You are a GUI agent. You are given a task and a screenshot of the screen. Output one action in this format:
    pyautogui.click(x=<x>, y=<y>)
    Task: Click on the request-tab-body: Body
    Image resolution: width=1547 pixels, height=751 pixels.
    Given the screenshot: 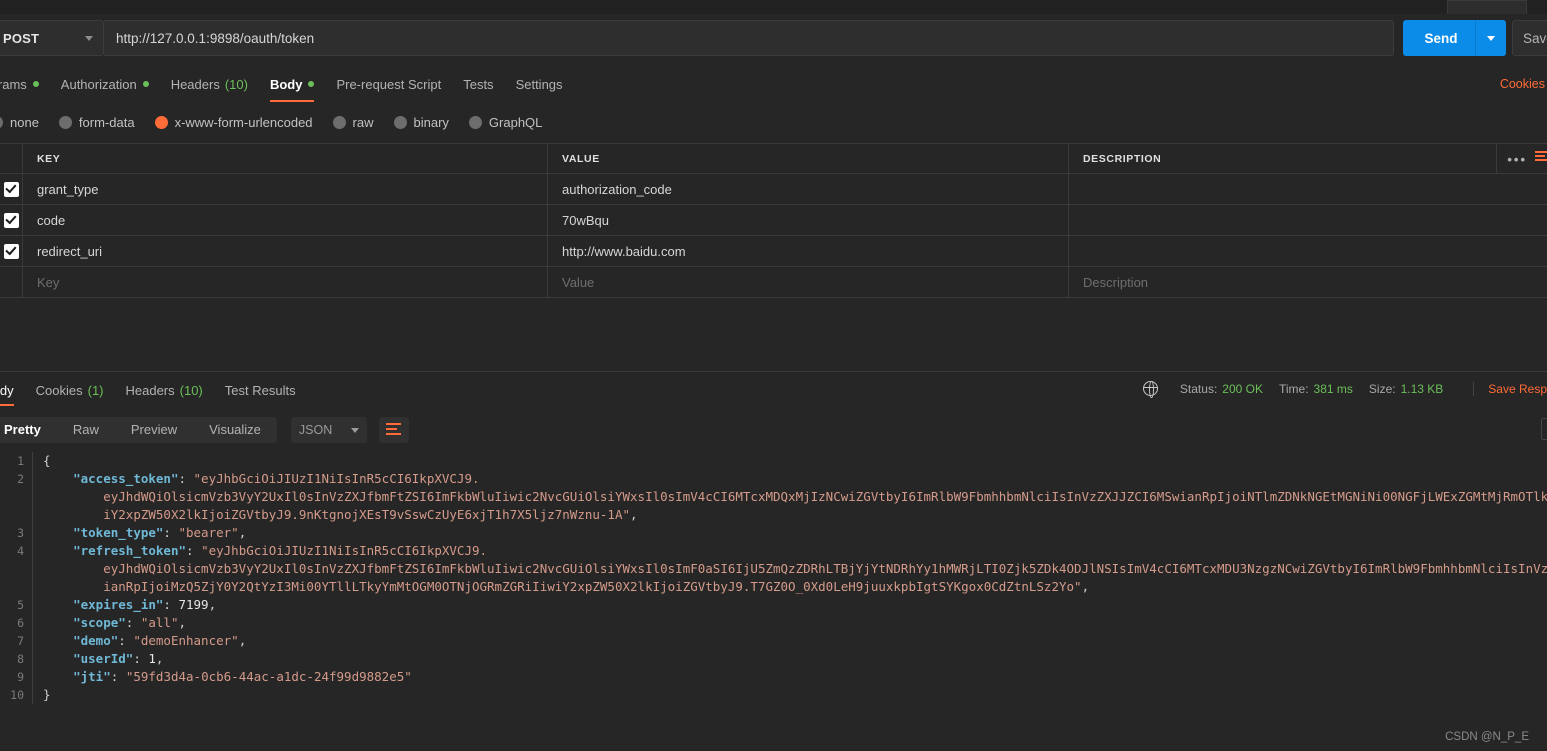 What is the action you would take?
    pyautogui.click(x=292, y=84)
    